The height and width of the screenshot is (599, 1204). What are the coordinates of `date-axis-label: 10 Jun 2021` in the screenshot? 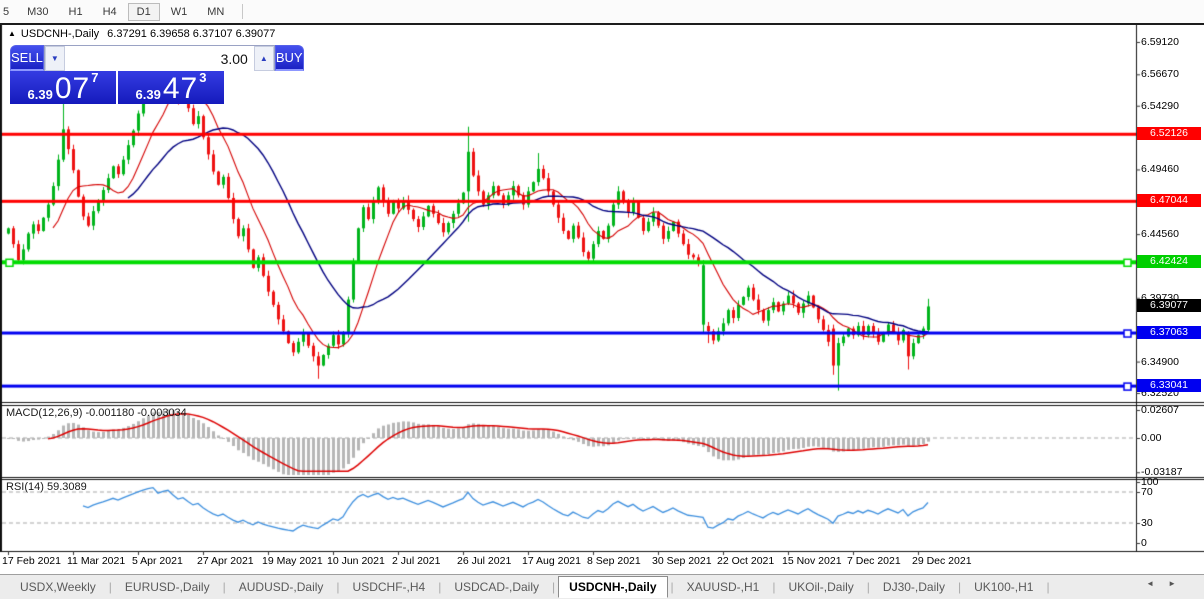 It's located at (356, 561).